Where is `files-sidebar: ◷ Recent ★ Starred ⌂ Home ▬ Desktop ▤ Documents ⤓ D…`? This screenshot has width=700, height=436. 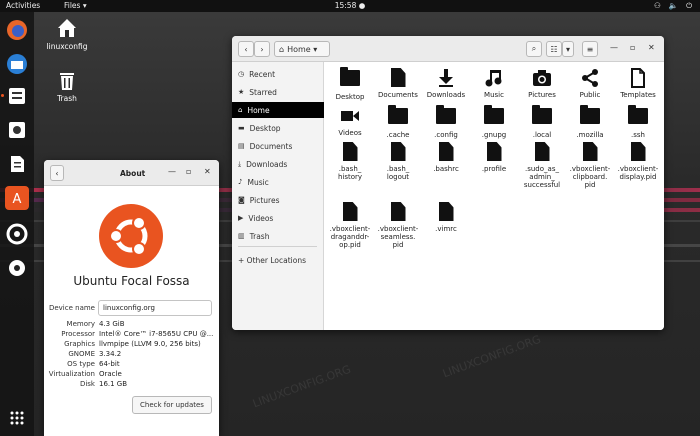 files-sidebar: ◷ Recent ★ Starred ⌂ Home ▬ Desktop ▤ Documents ⤓ D… is located at coordinates (278, 196).